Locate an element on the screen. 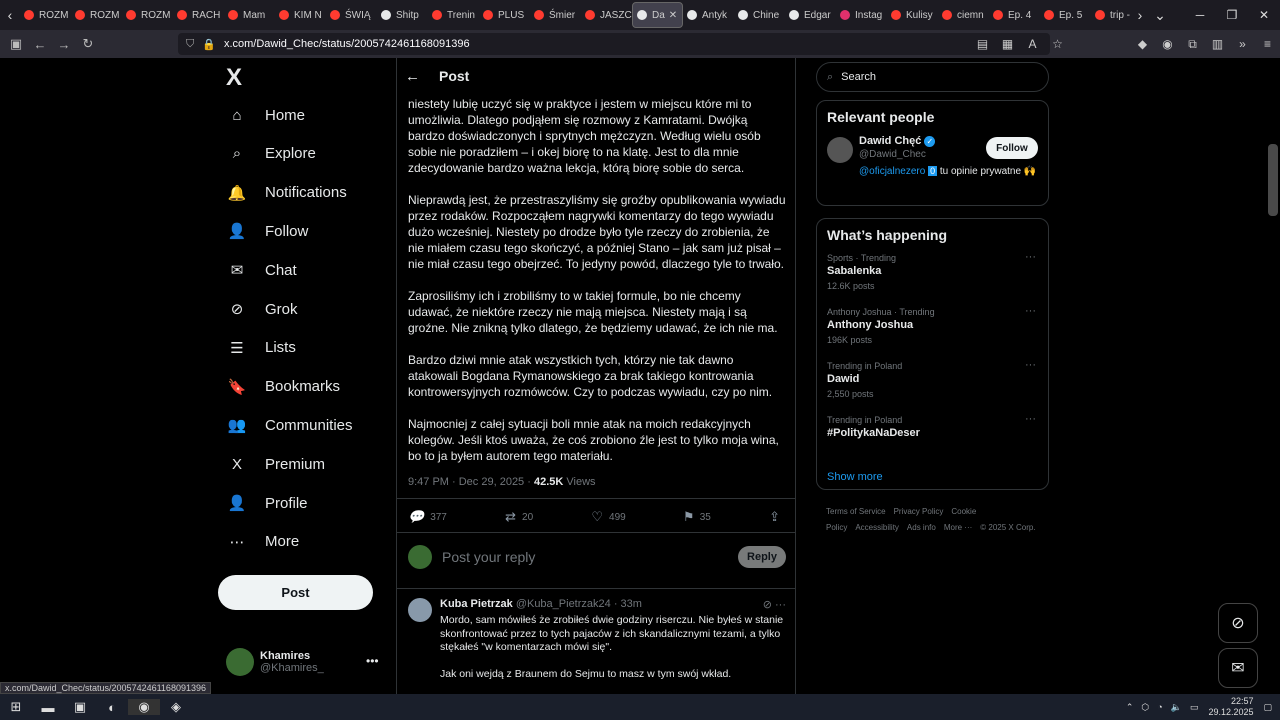  browser-tab: Edgar is located at coordinates (810, 15).